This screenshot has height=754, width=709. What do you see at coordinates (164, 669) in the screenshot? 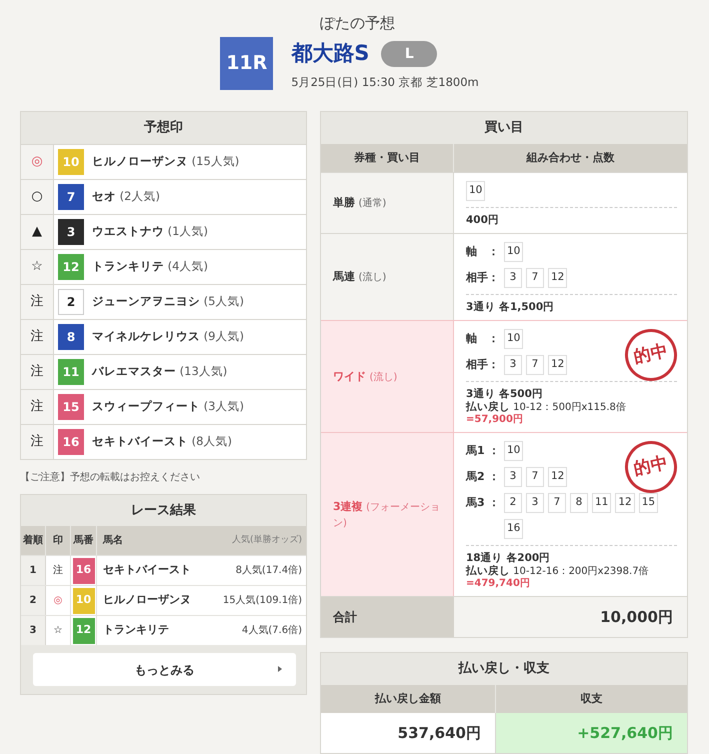
I see `more-button: もっとみる` at bounding box center [164, 669].